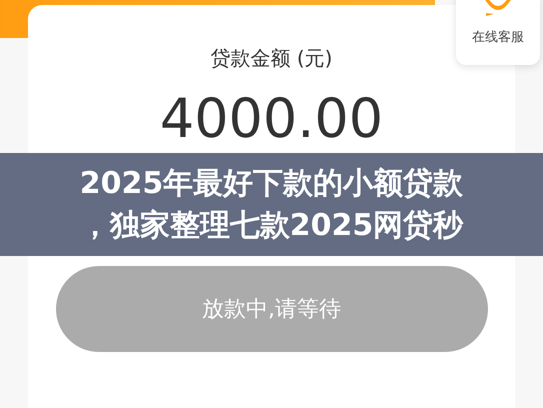  I want to click on customer-service-button: 在线客服, so click(498, 32).